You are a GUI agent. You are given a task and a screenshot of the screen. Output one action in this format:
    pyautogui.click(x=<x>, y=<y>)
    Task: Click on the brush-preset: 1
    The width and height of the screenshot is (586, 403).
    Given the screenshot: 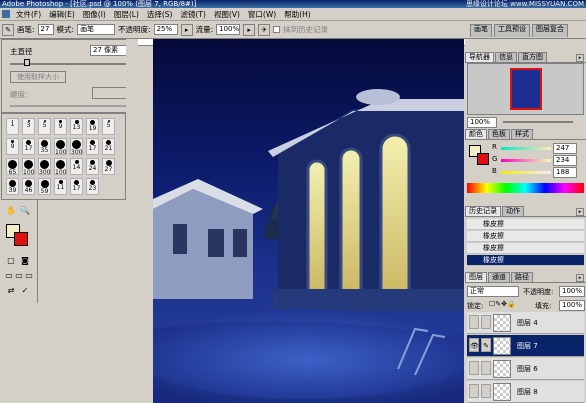 What is the action you would take?
    pyautogui.click(x=12, y=126)
    